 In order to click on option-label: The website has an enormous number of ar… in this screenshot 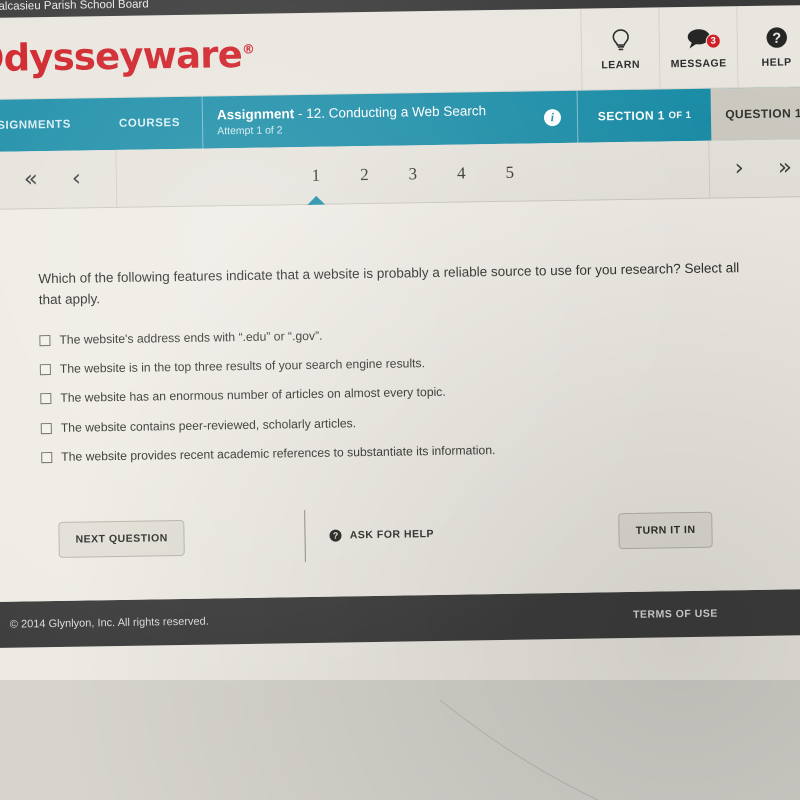, I will do `click(253, 395)`.